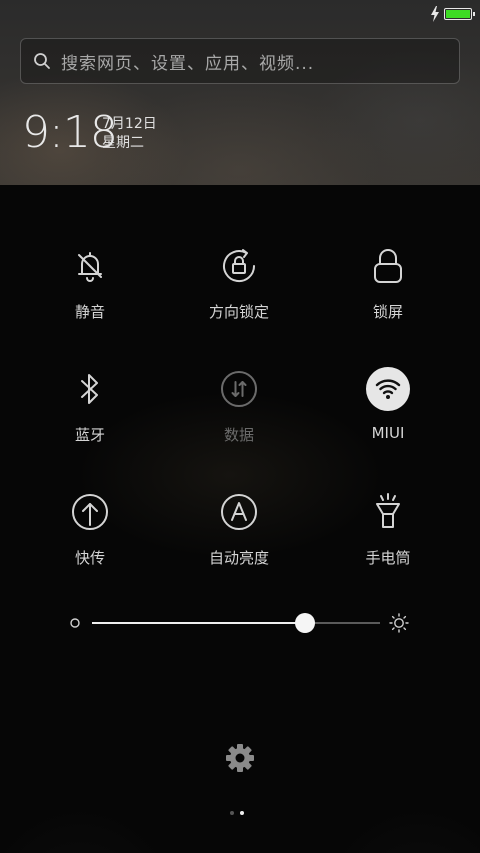 Image resolution: width=480 pixels, height=853 pixels. Describe the element at coordinates (90, 389) in the screenshot. I see `bluetooth-icon` at that location.